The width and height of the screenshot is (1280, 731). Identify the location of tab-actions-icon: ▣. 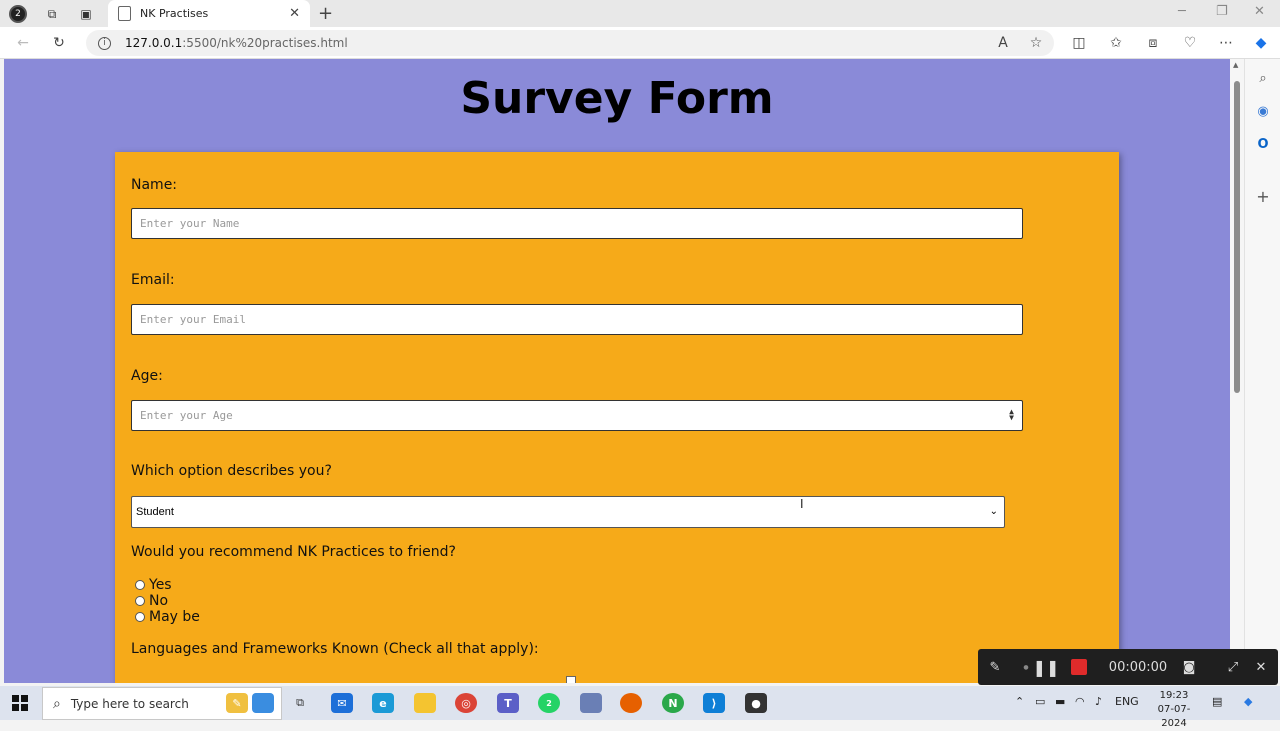
(86, 14).